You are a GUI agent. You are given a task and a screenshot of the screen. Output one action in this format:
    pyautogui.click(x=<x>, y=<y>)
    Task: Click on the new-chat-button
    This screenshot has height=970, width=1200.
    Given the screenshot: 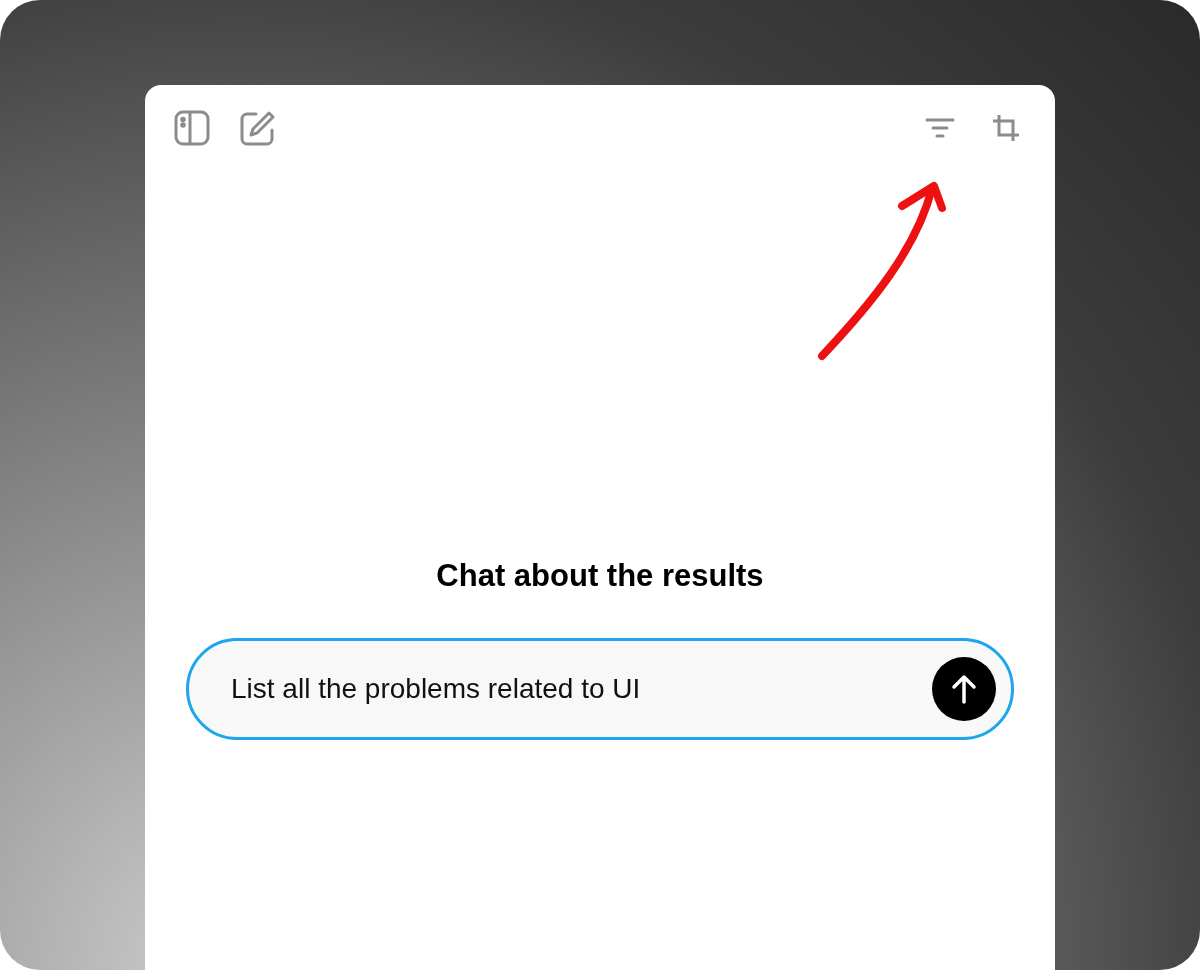 What is the action you would take?
    pyautogui.click(x=258, y=128)
    